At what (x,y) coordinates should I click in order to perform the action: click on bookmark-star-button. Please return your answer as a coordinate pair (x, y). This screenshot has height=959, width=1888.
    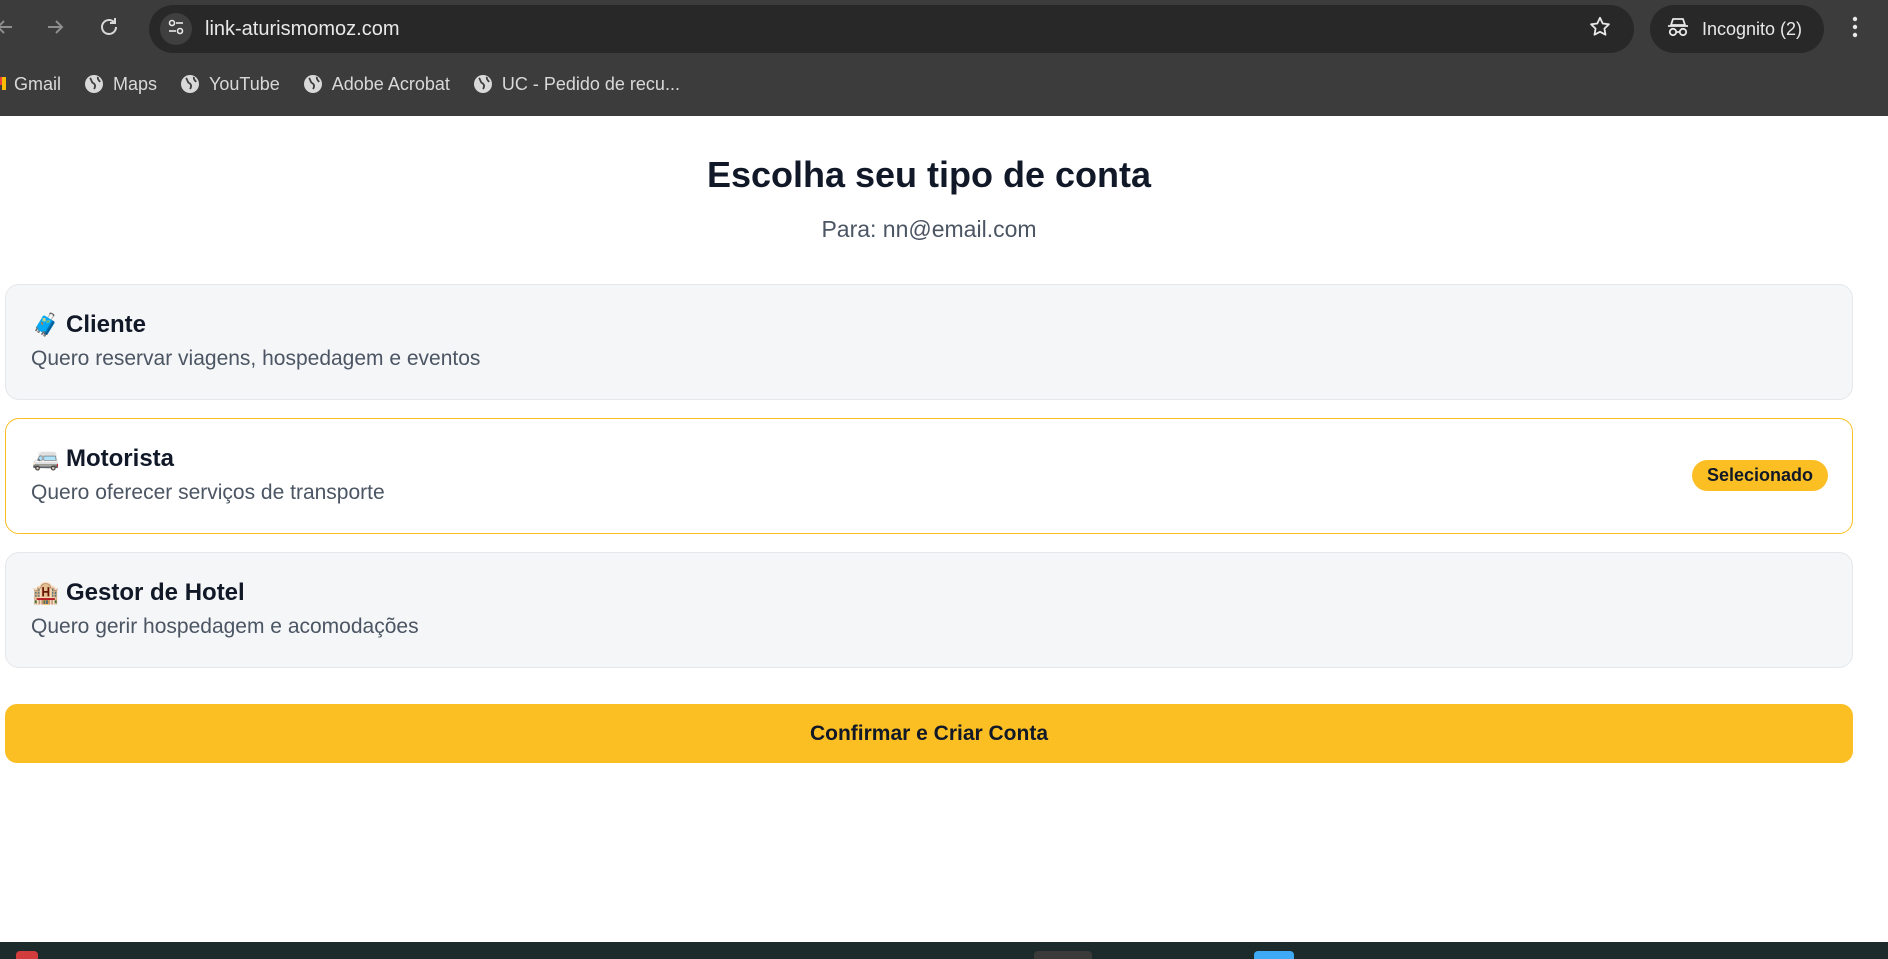
    Looking at the image, I should click on (1600, 29).